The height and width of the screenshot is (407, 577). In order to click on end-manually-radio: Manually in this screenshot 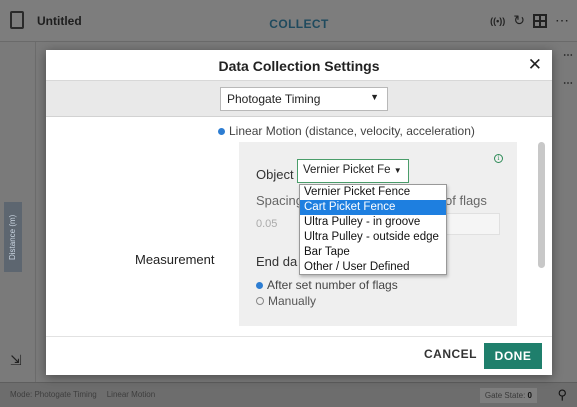, I will do `click(286, 301)`.